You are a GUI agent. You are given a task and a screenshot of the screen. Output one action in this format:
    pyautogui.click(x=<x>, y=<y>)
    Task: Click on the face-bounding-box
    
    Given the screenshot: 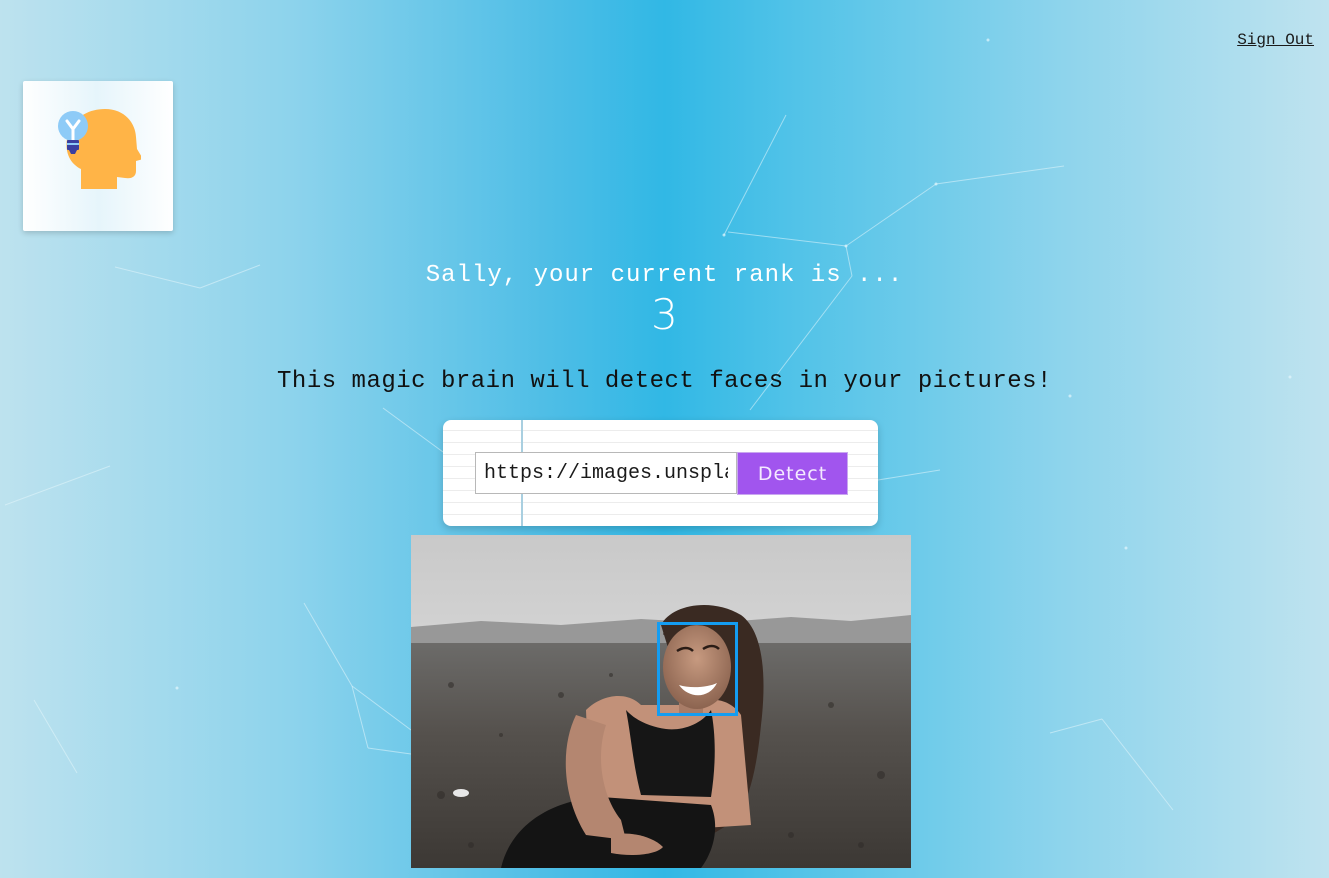 What is the action you would take?
    pyautogui.click(x=697, y=669)
    